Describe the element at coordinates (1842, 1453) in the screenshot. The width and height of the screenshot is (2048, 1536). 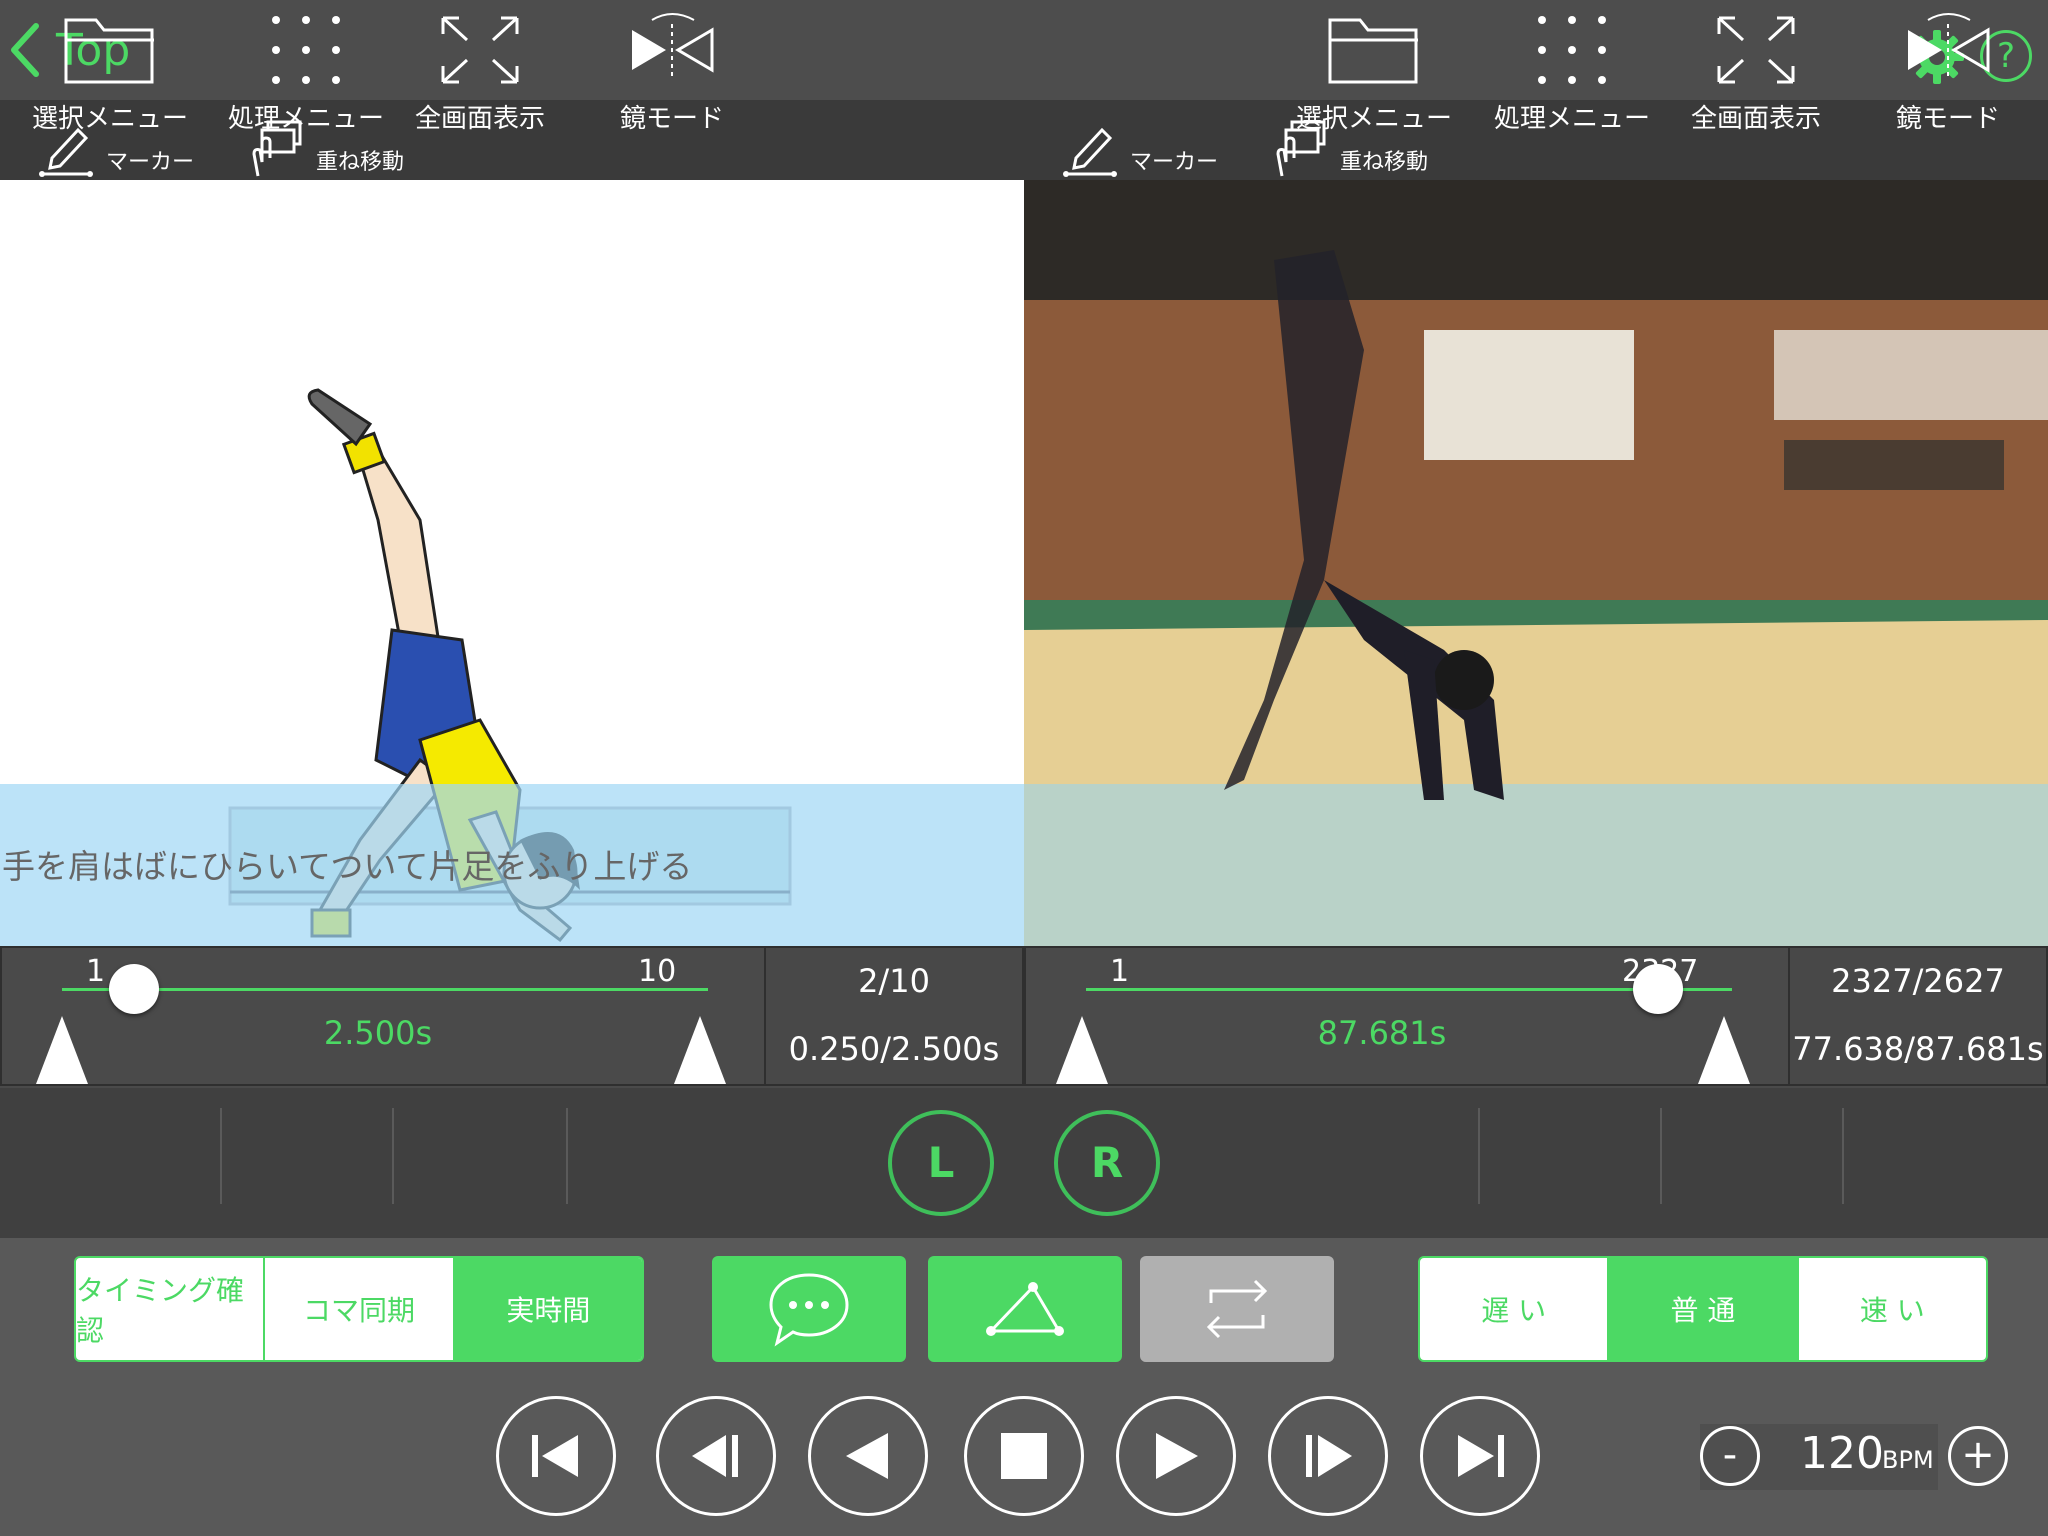
I see `bpm-value: 120` at that location.